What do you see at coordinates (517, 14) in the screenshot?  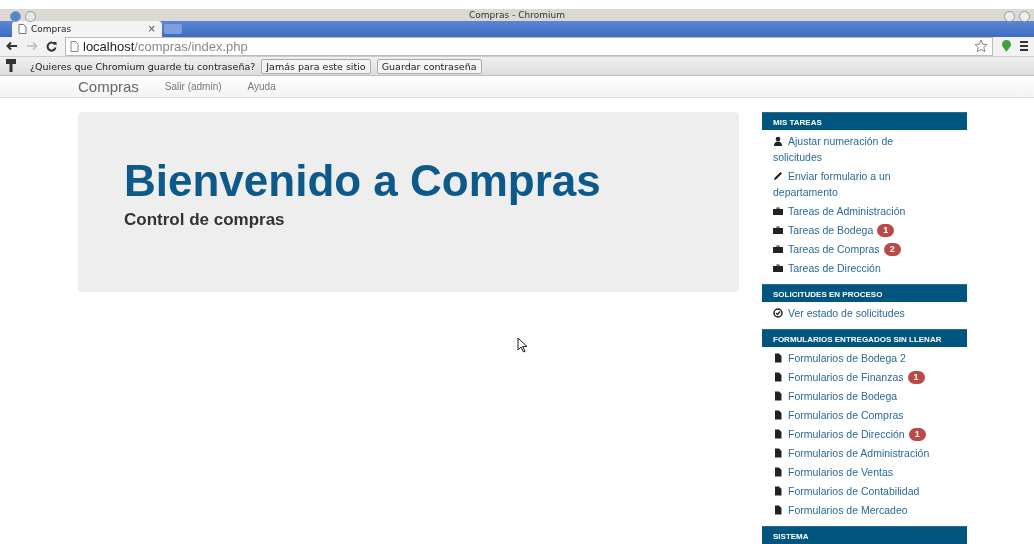 I see `window-title: Compras - Chromium` at bounding box center [517, 14].